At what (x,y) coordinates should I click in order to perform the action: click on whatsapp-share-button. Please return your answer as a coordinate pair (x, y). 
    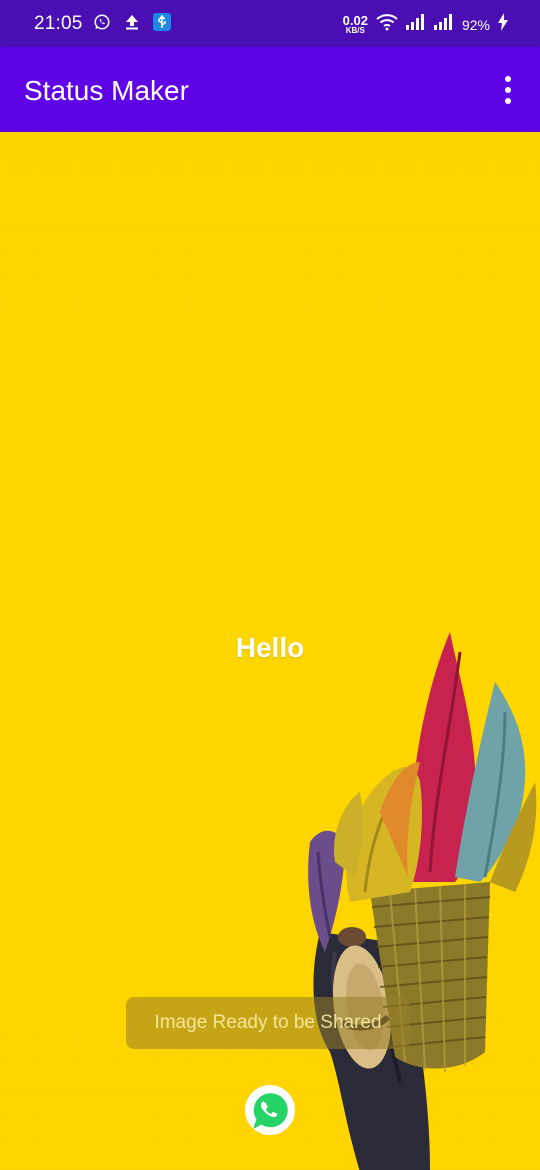
    Looking at the image, I should click on (270, 1110).